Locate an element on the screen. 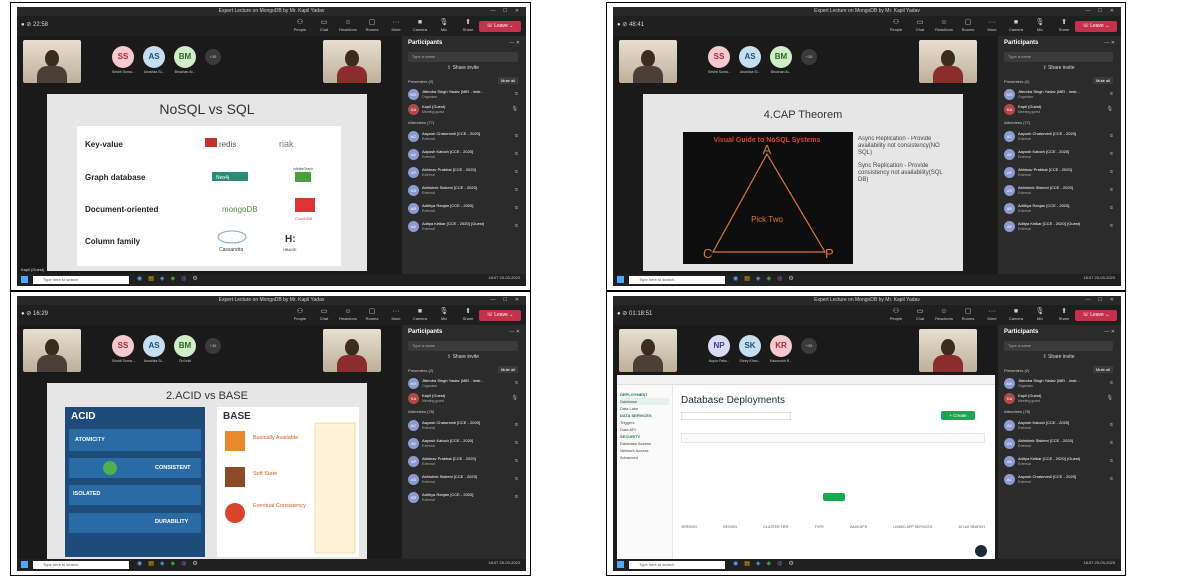  nav-item: Database is located at coordinates (644, 401).